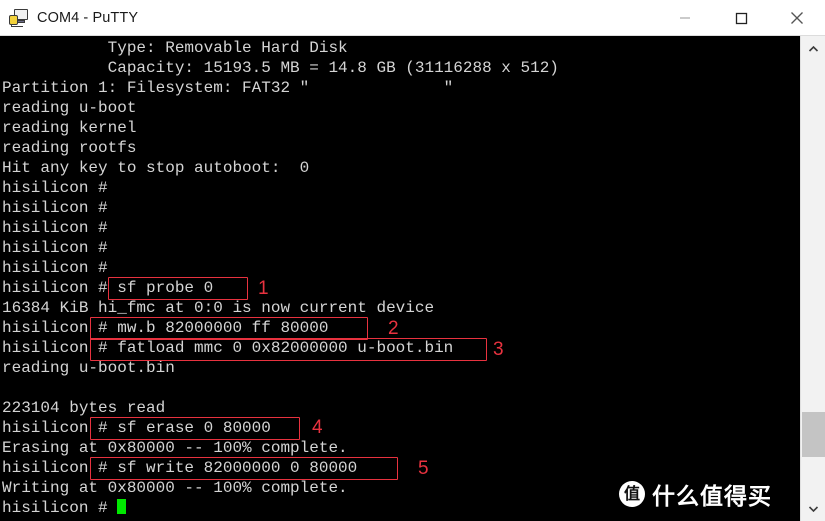 This screenshot has width=825, height=521. I want to click on terminal-line: Writing at 0x80000 -- 100% complete., so click(175, 488).